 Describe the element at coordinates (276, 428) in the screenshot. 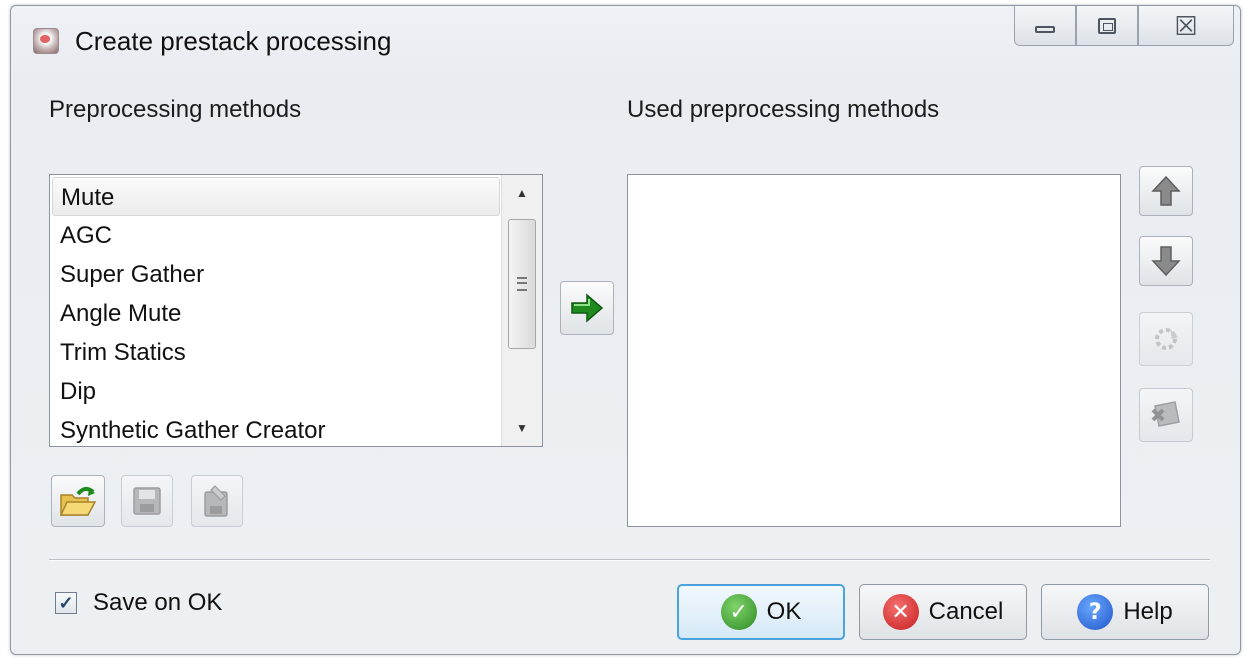

I see `list-item: Synthetic Gather Creator` at that location.